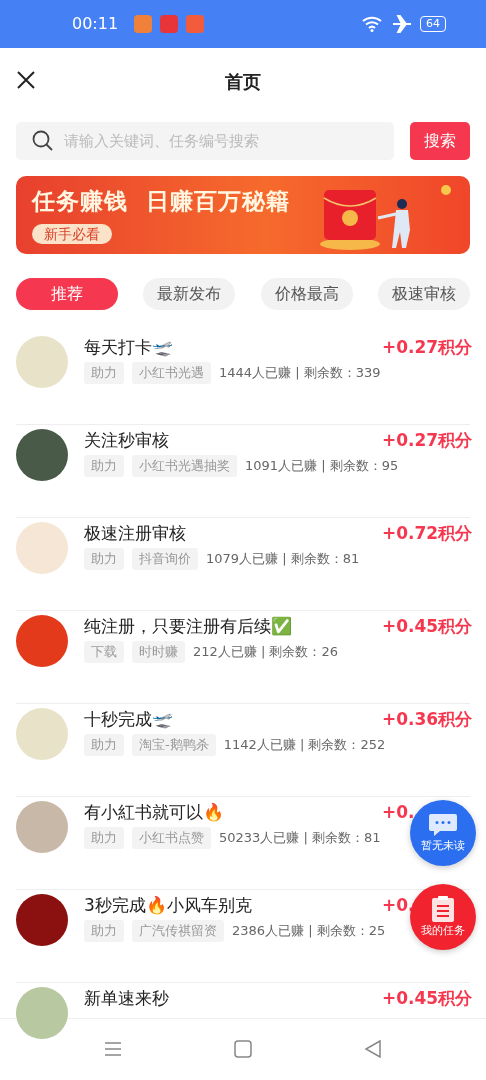 The width and height of the screenshot is (486, 1080). What do you see at coordinates (443, 825) in the screenshot?
I see `chat-bubble-icon` at bounding box center [443, 825].